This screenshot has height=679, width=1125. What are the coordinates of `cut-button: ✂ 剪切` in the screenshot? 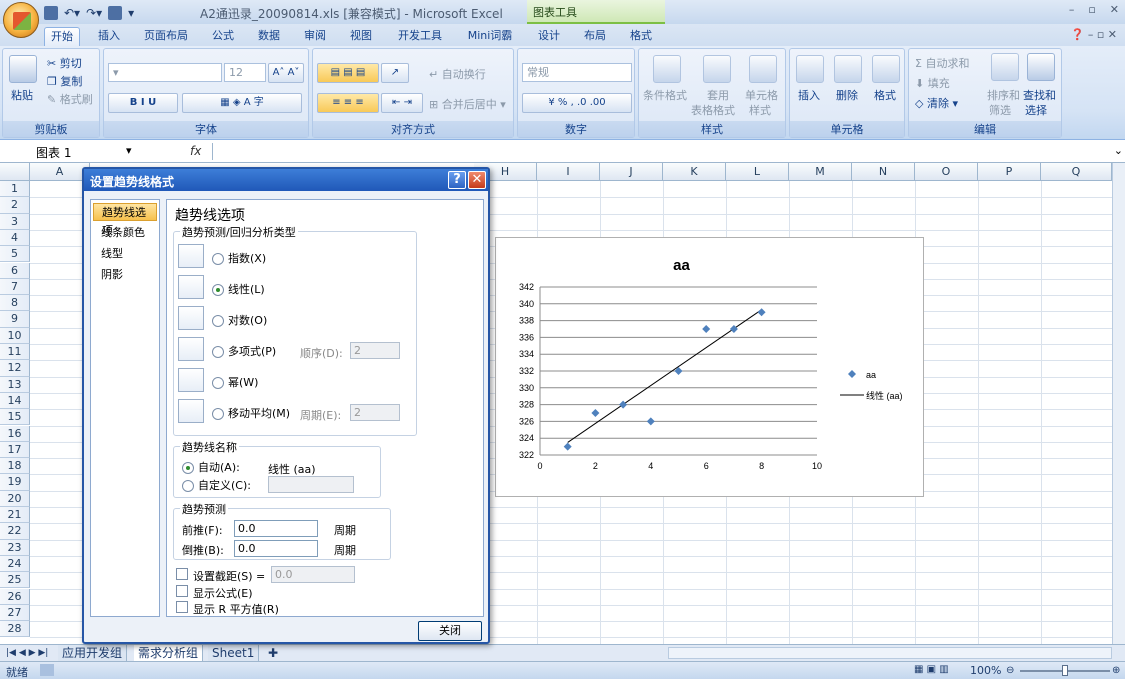 It's located at (64, 63).